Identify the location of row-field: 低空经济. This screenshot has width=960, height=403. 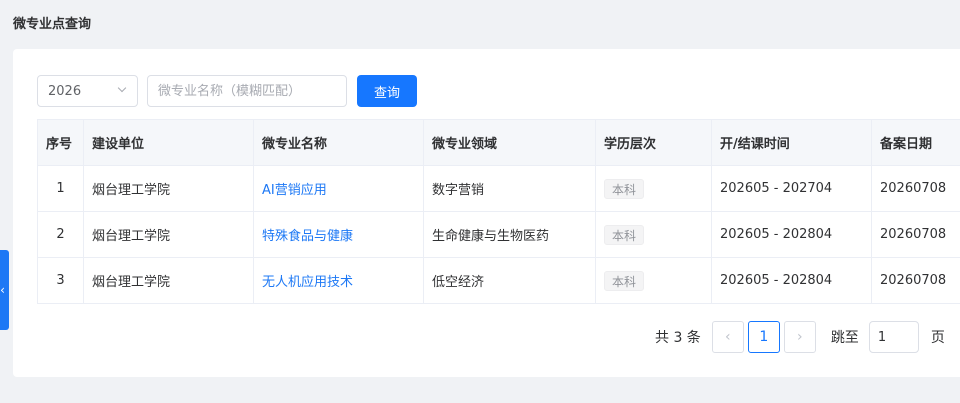
(509, 280).